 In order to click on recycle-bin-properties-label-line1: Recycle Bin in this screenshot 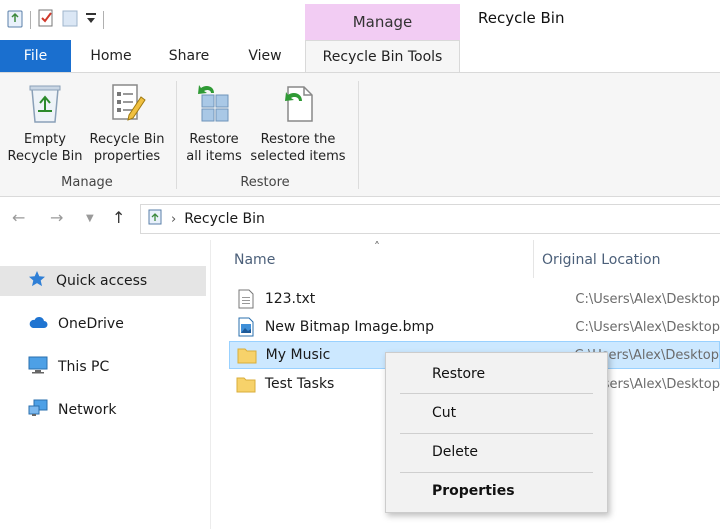, I will do `click(127, 139)`.